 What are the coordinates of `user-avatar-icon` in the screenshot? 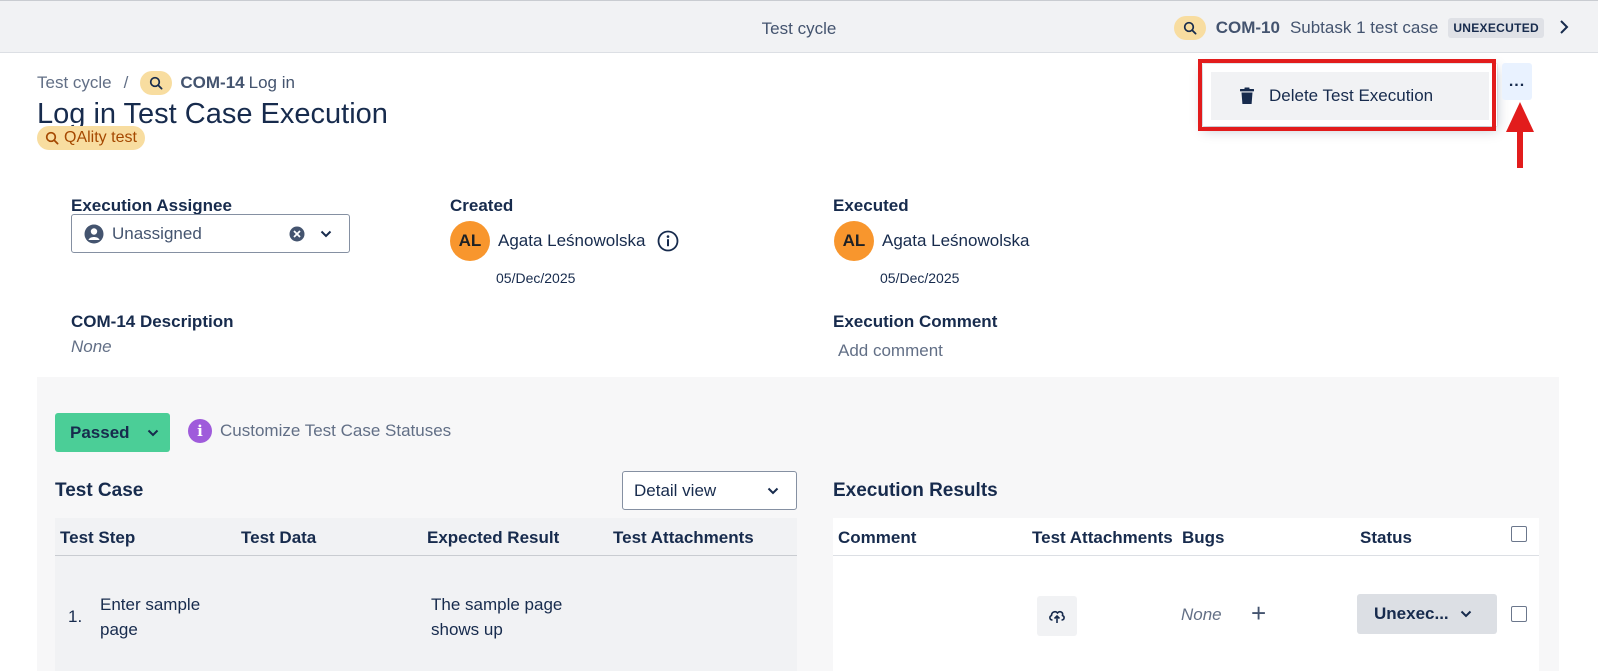 It's located at (94, 233).